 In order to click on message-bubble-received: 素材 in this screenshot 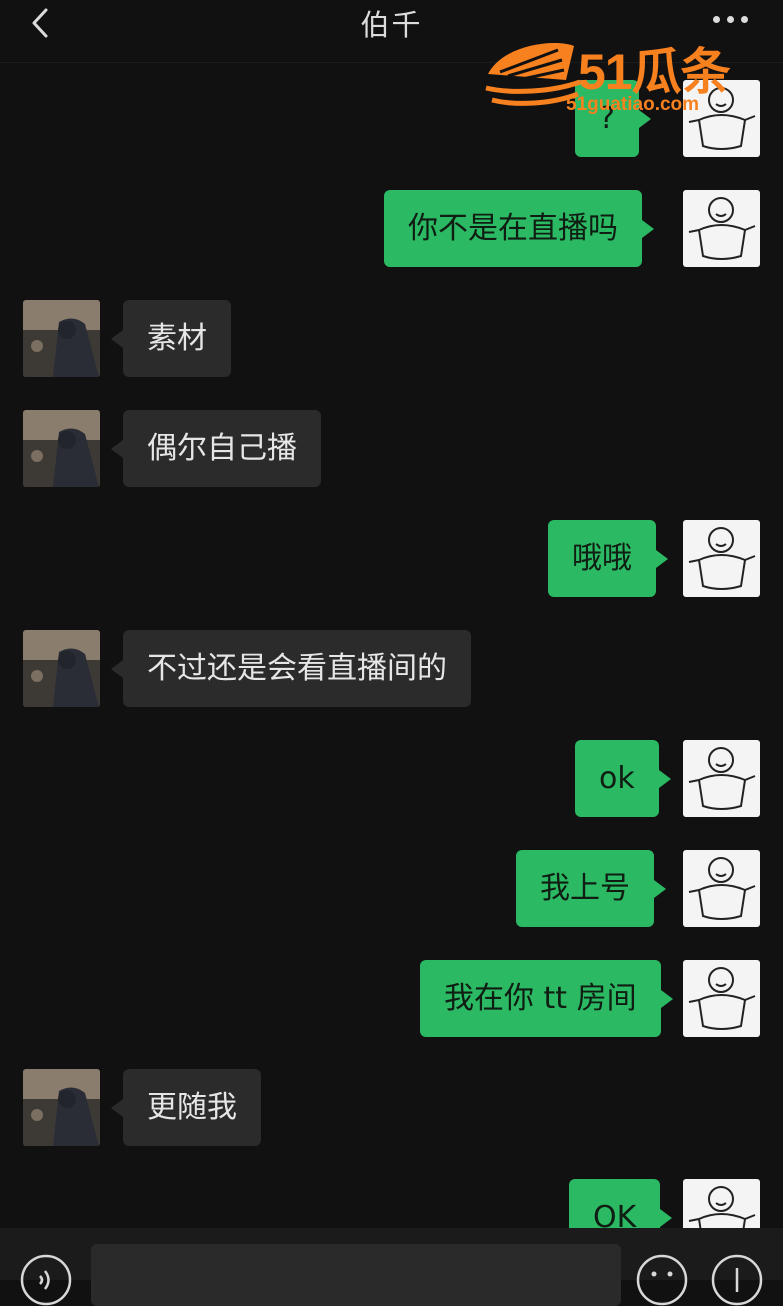, I will do `click(171, 338)`.